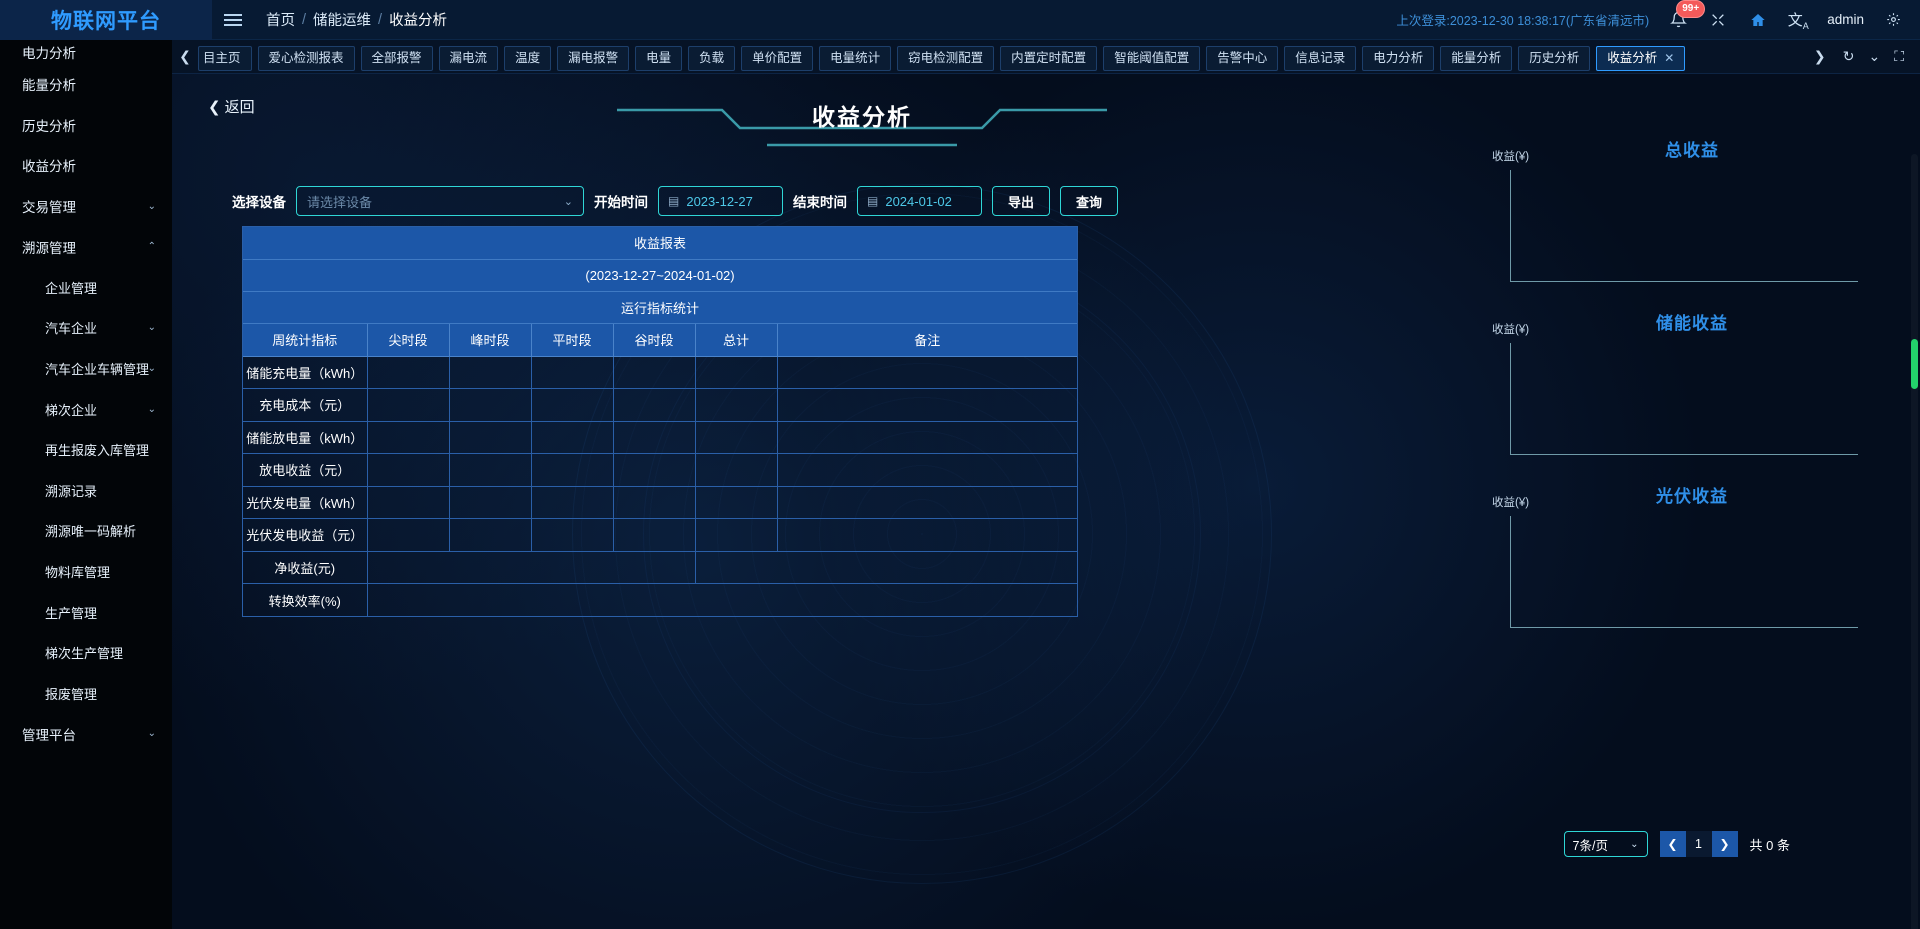  Describe the element at coordinates (86, 328) in the screenshot. I see `sidebar-item-7: 汽车企业 ⌄` at that location.